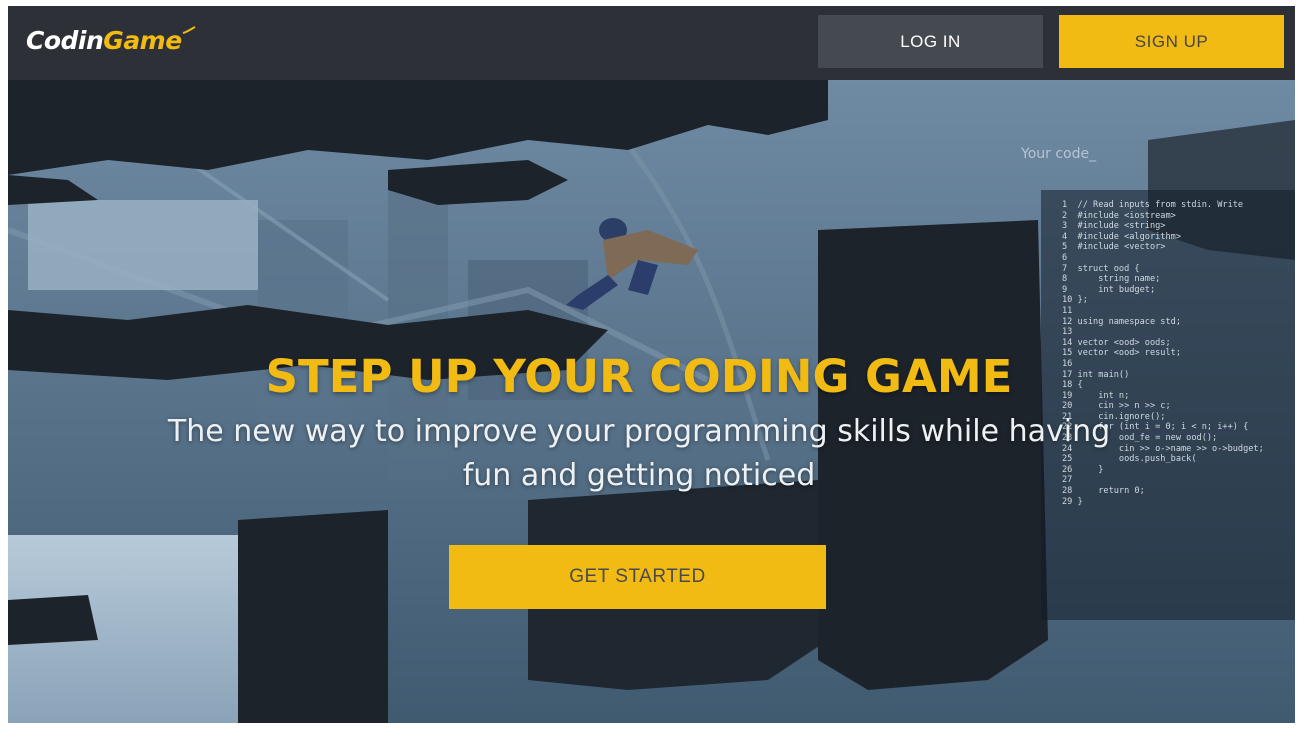 This screenshot has height=729, width=1300. What do you see at coordinates (65, 40) in the screenshot?
I see `logo-text-codin: Codin` at bounding box center [65, 40].